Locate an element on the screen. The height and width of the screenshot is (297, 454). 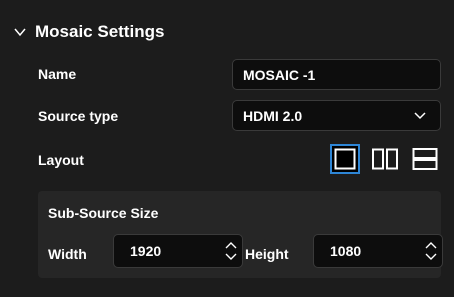
name-field is located at coordinates (336, 74).